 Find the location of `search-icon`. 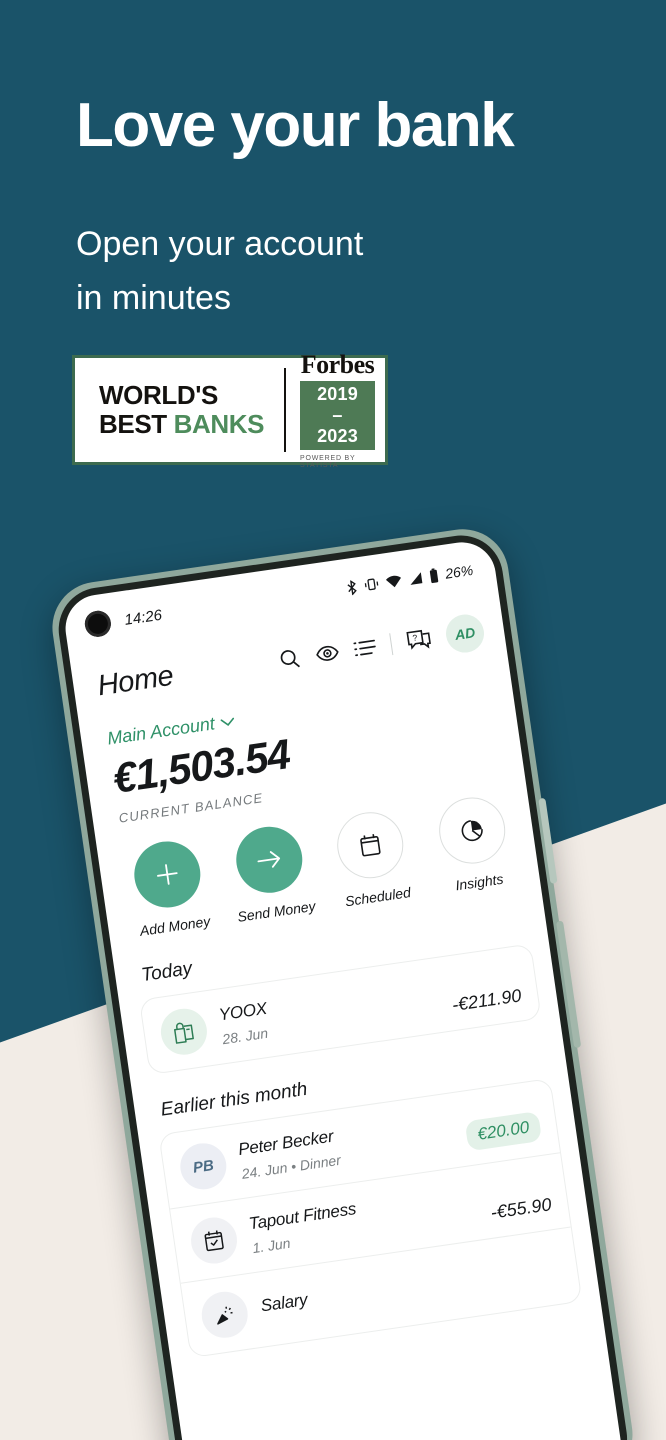

search-icon is located at coordinates (289, 658).